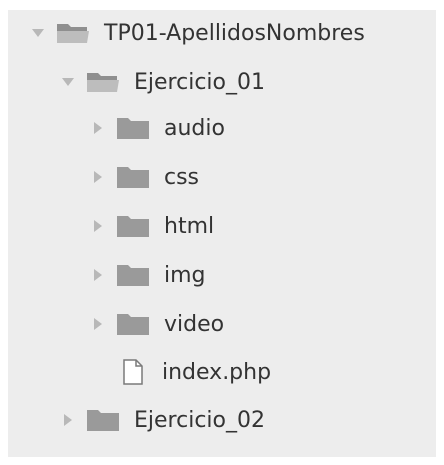 The image size is (444, 465). I want to click on tree-item-ejercicio-02: Ejercicio_02, so click(250, 420).